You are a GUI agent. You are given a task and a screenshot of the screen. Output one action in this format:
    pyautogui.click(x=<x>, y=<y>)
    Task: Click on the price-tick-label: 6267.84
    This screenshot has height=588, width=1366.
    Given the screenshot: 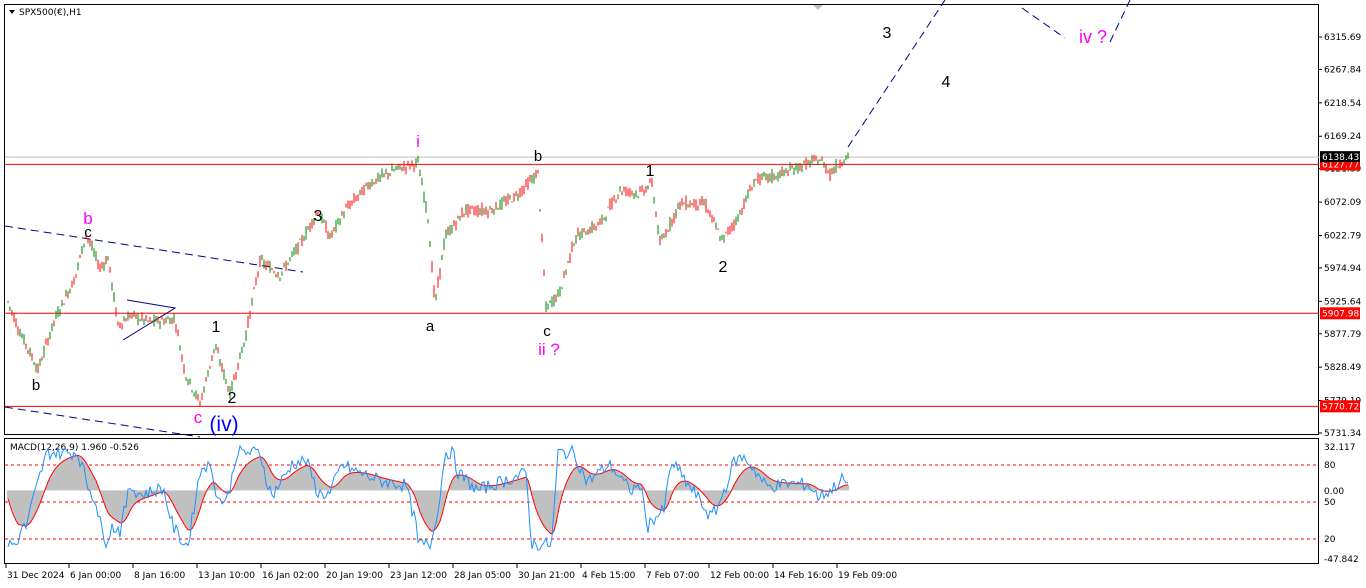 What is the action you would take?
    pyautogui.click(x=1342, y=70)
    